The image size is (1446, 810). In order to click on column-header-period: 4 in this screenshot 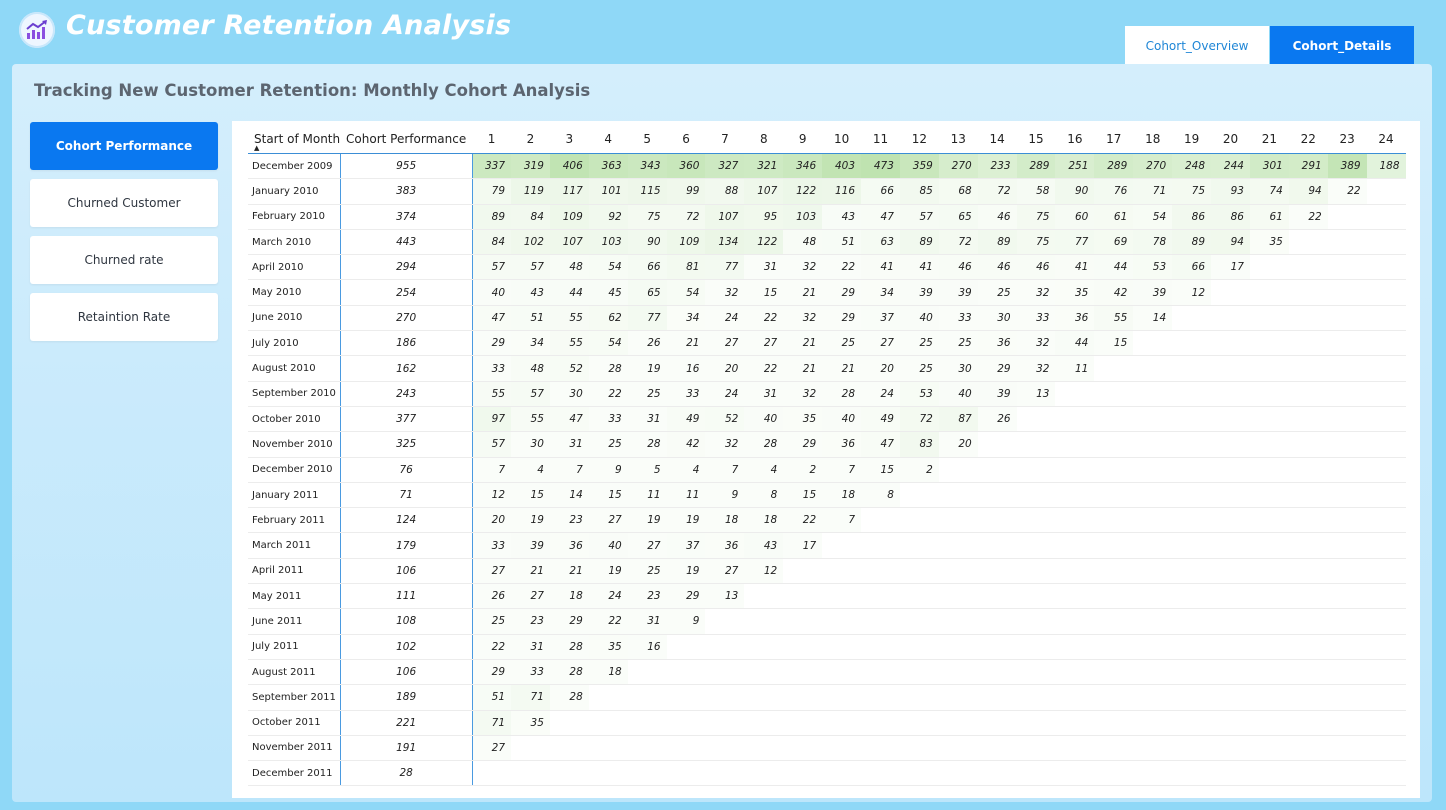, I will do `click(608, 139)`.